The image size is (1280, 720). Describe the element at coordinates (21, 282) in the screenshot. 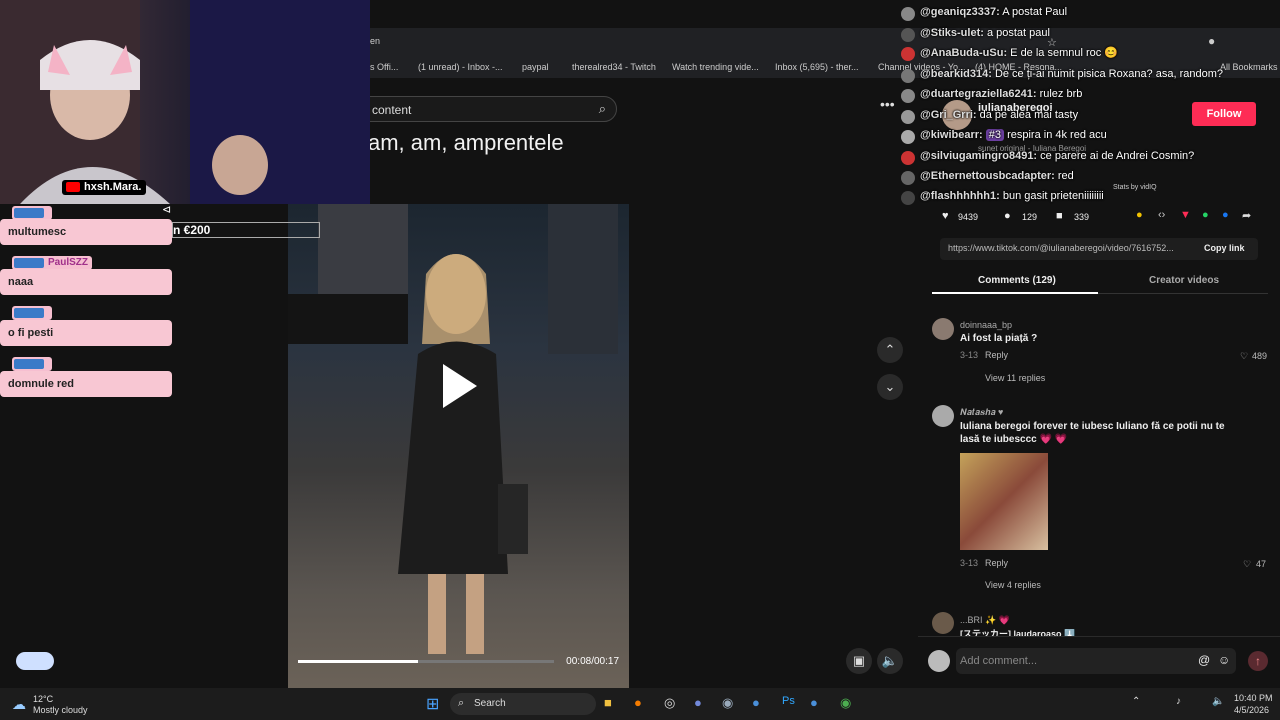

I see `chat-message-text: naaa` at that location.